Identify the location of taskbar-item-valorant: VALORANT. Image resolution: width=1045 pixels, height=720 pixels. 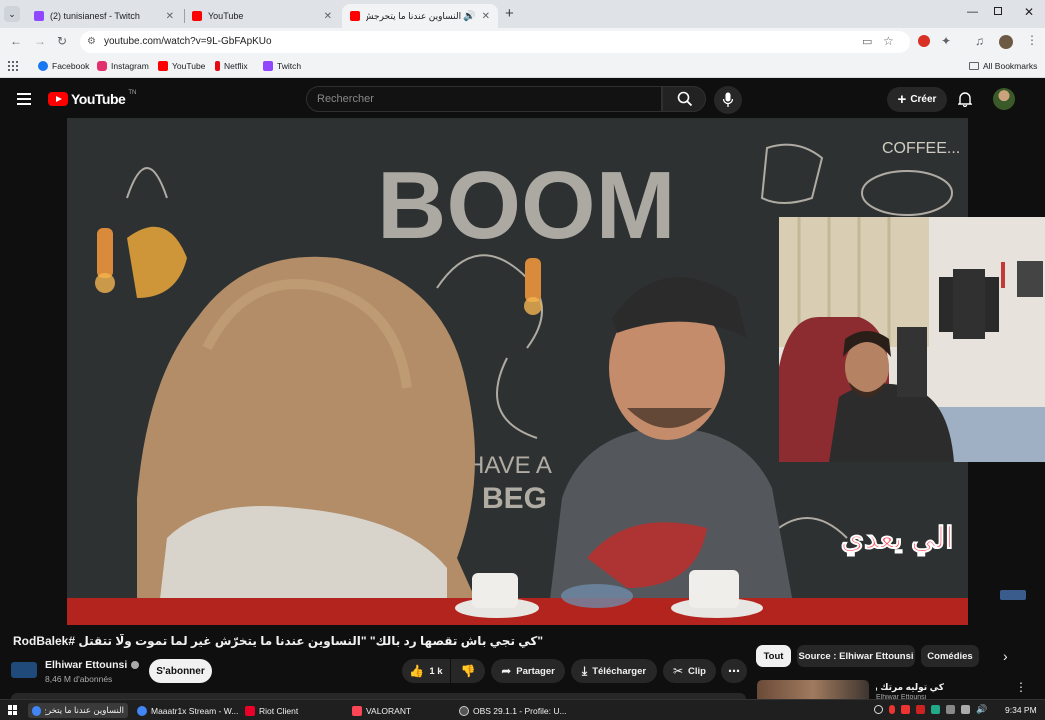
(381, 710).